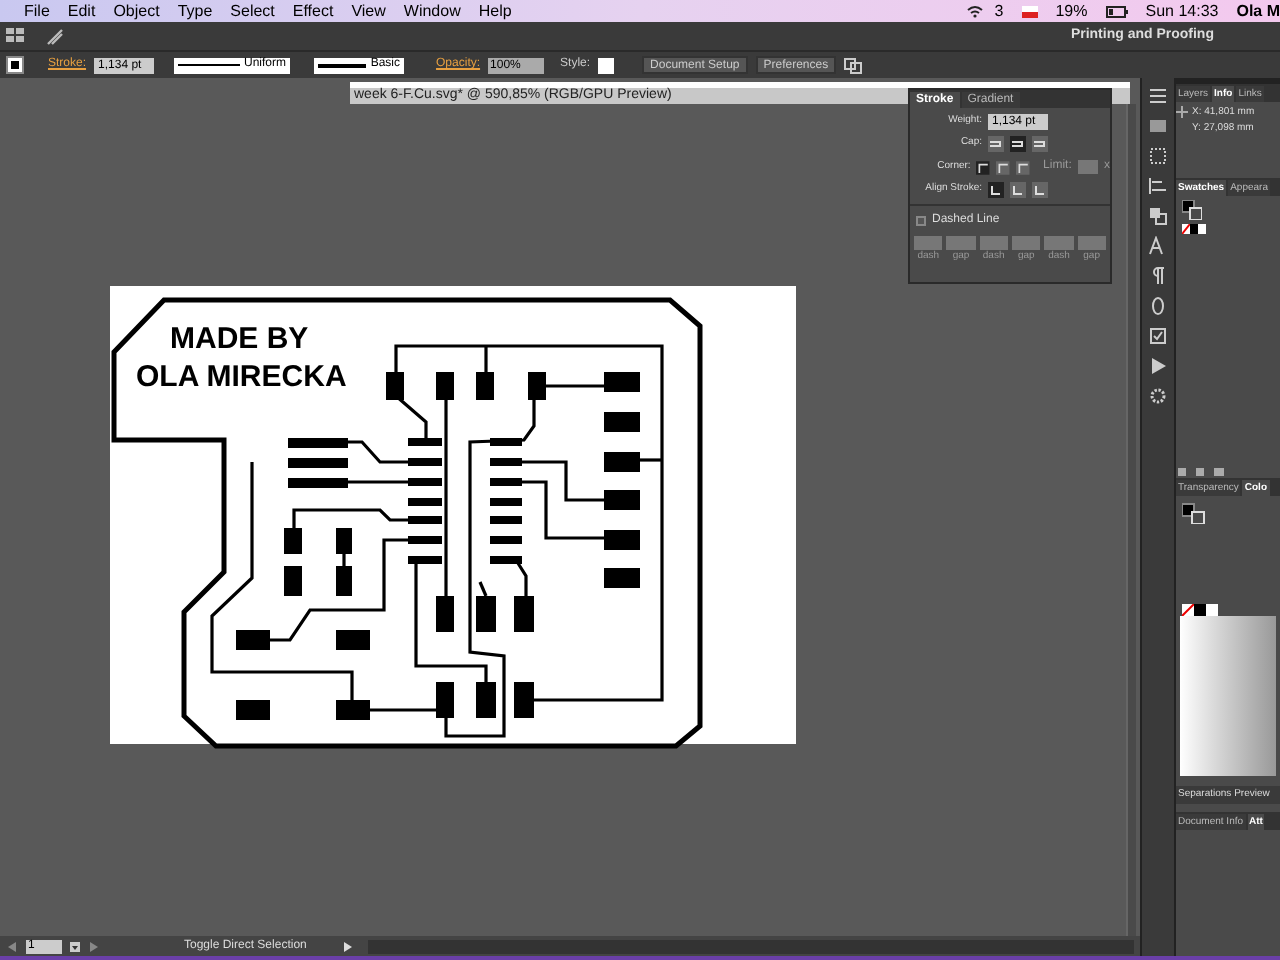 The height and width of the screenshot is (960, 1280). I want to click on vertical-scrollbar, so click(1131, 520).